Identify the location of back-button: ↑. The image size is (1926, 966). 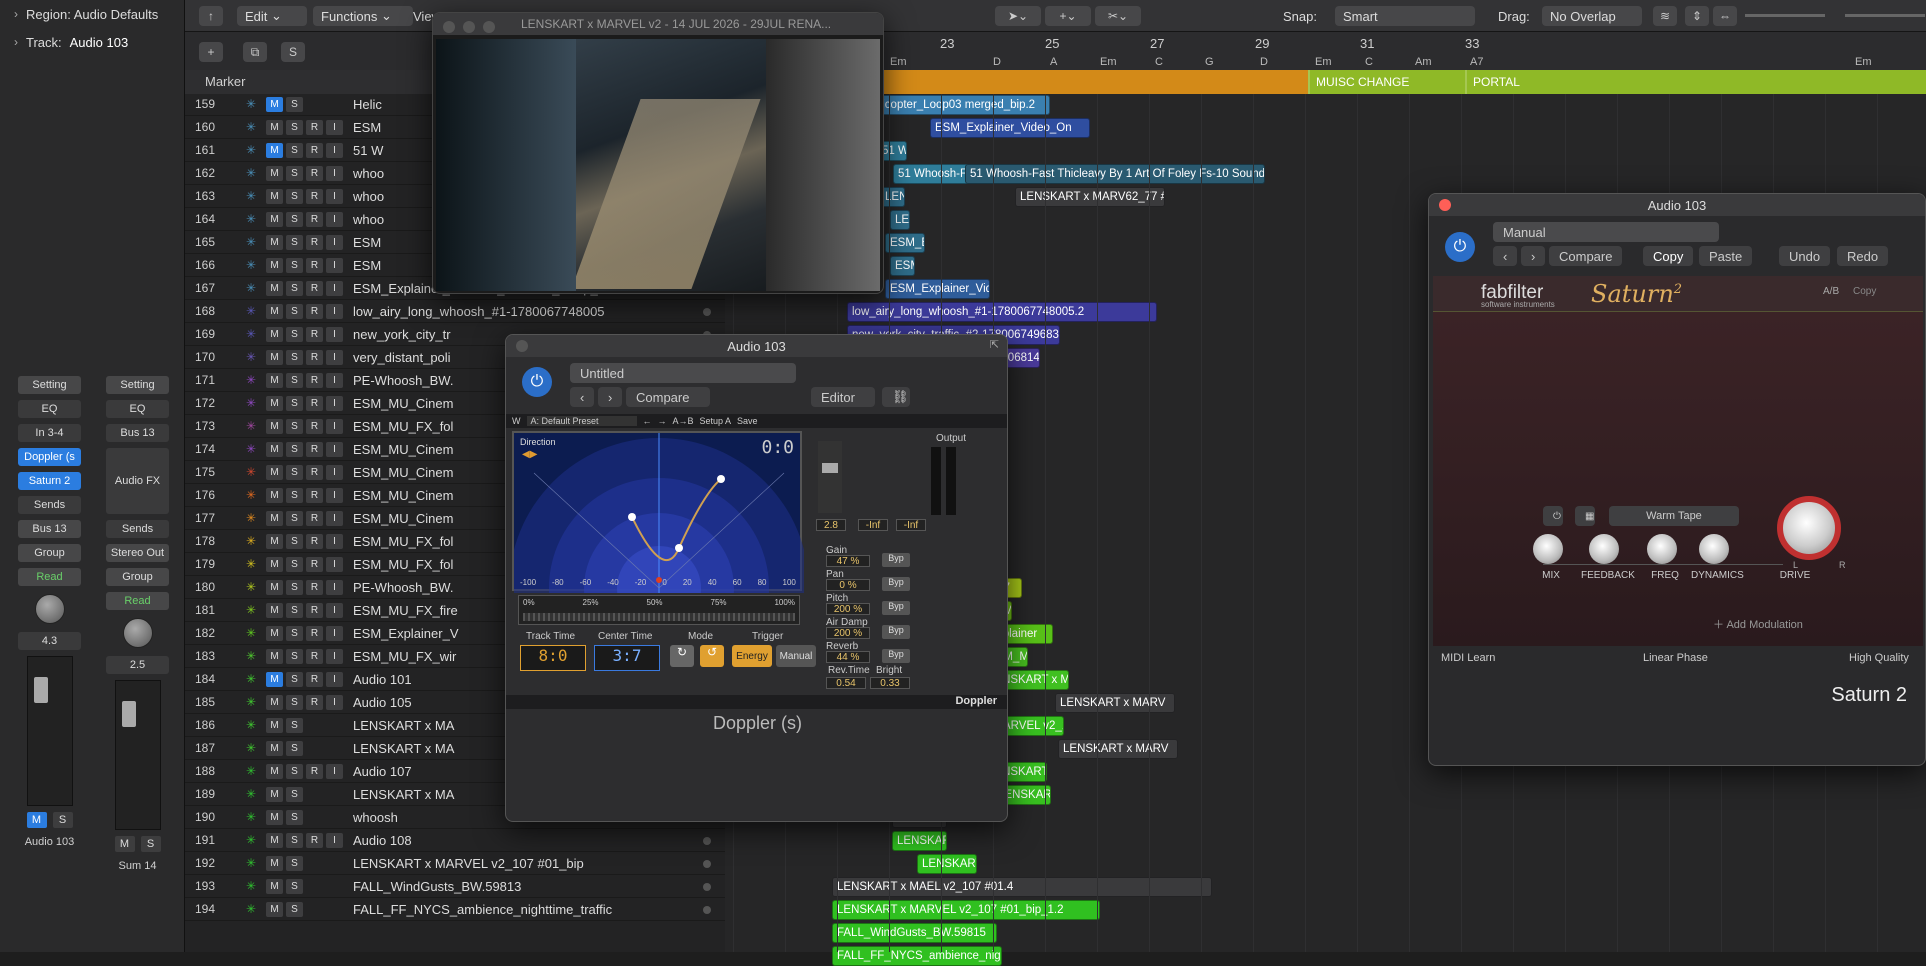
(211, 16).